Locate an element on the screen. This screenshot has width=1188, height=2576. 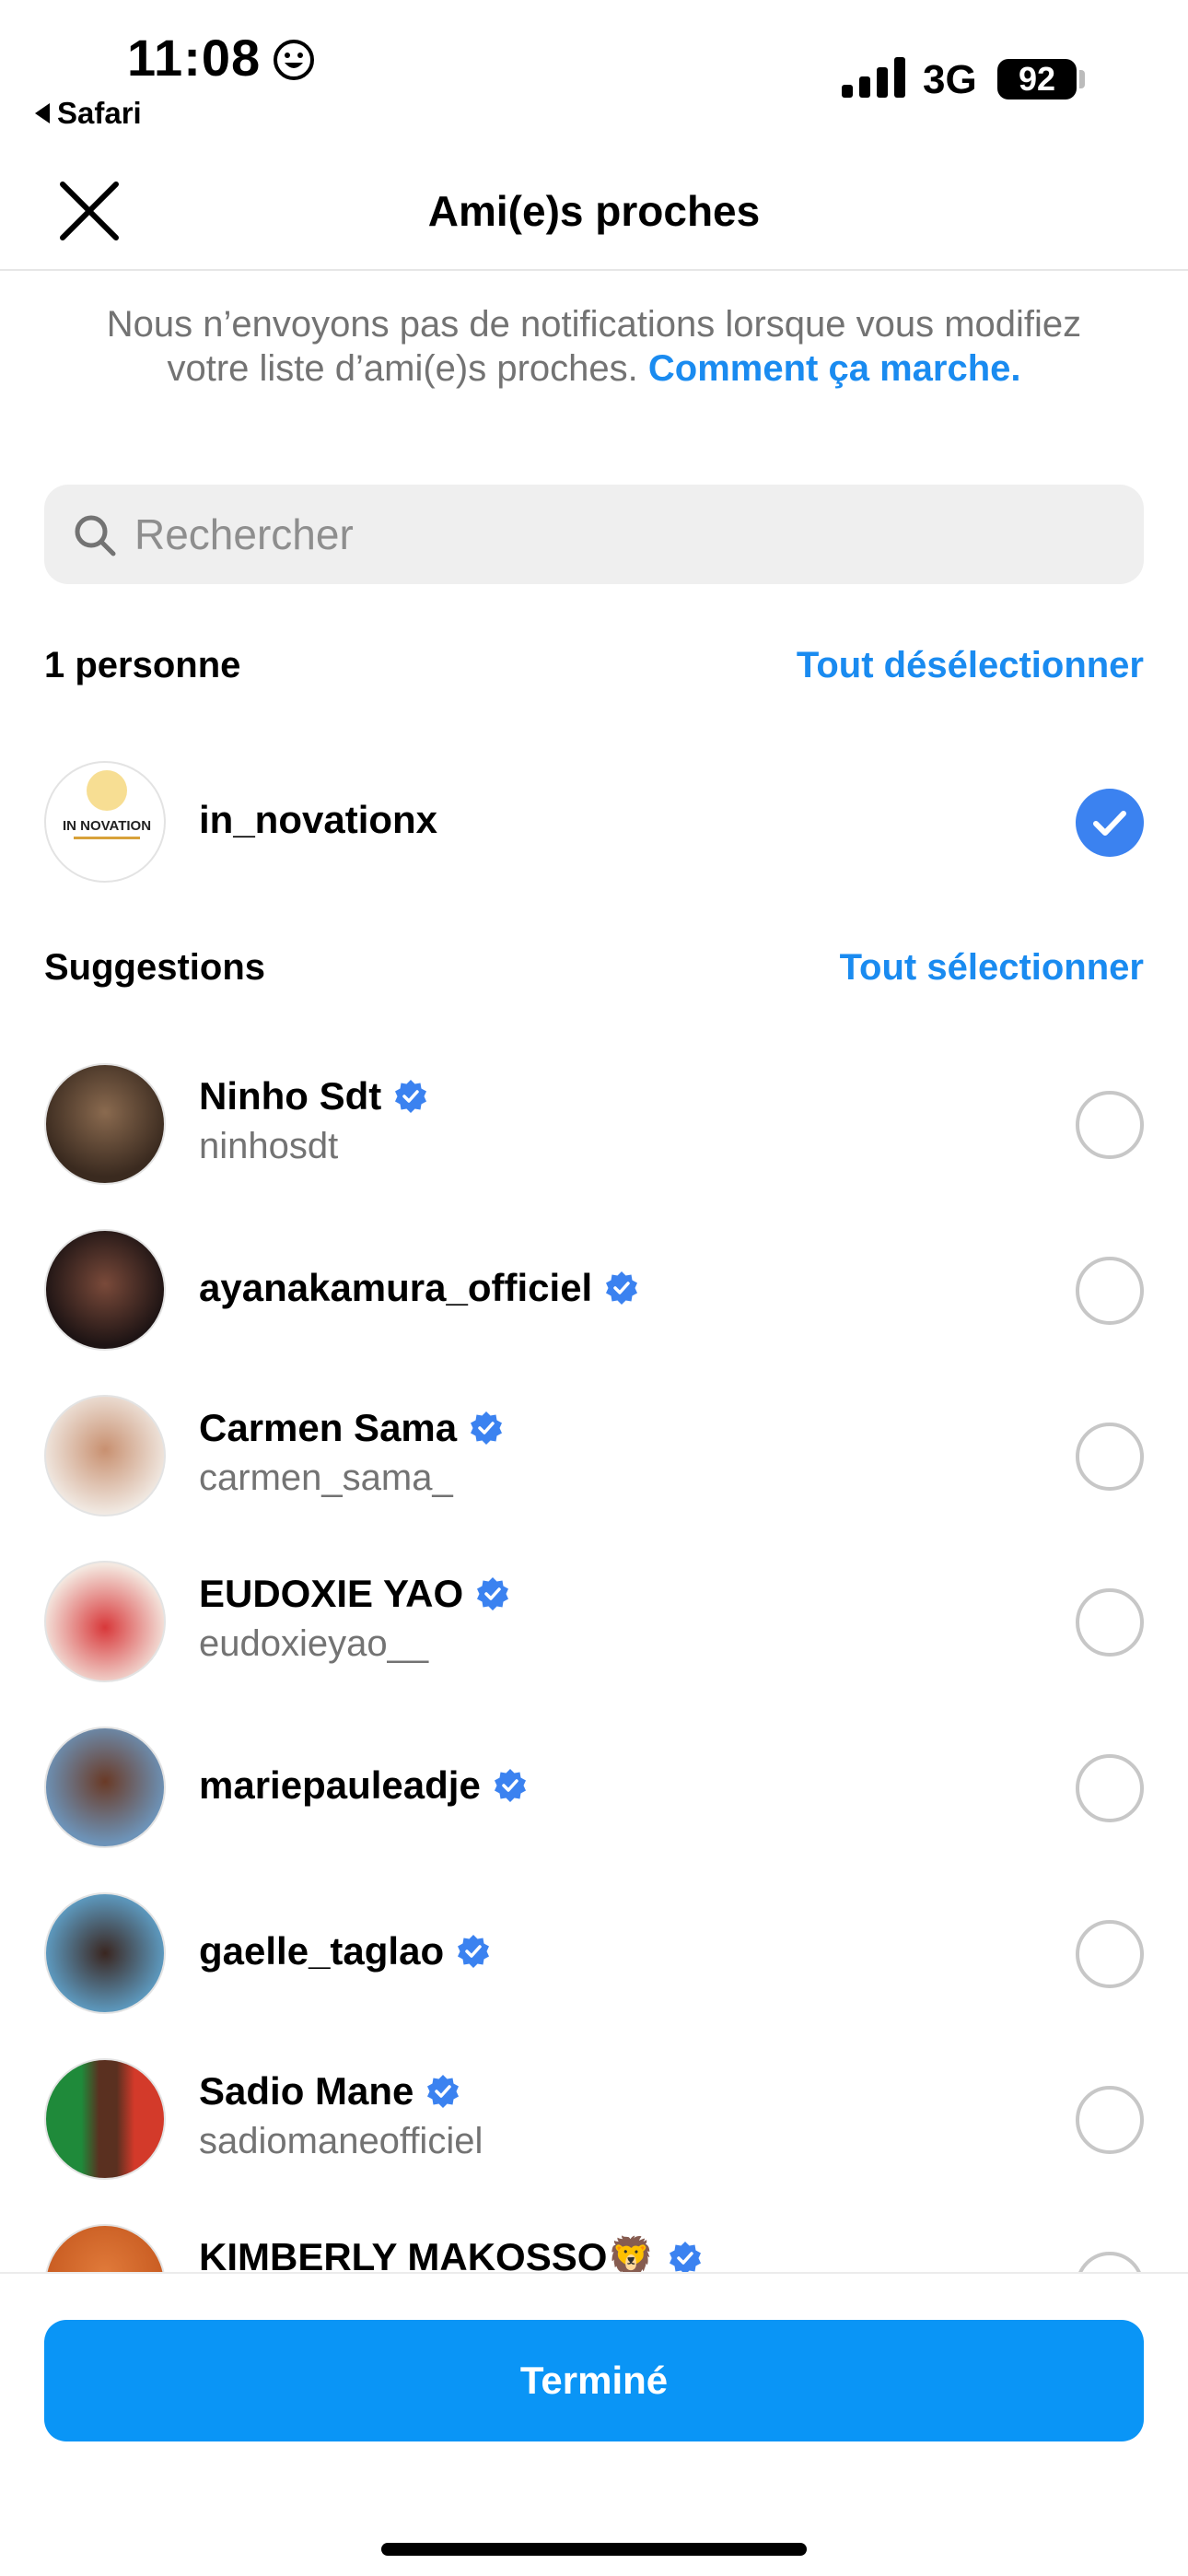
name-line: Ninho Sdt is located at coordinates (314, 1096).